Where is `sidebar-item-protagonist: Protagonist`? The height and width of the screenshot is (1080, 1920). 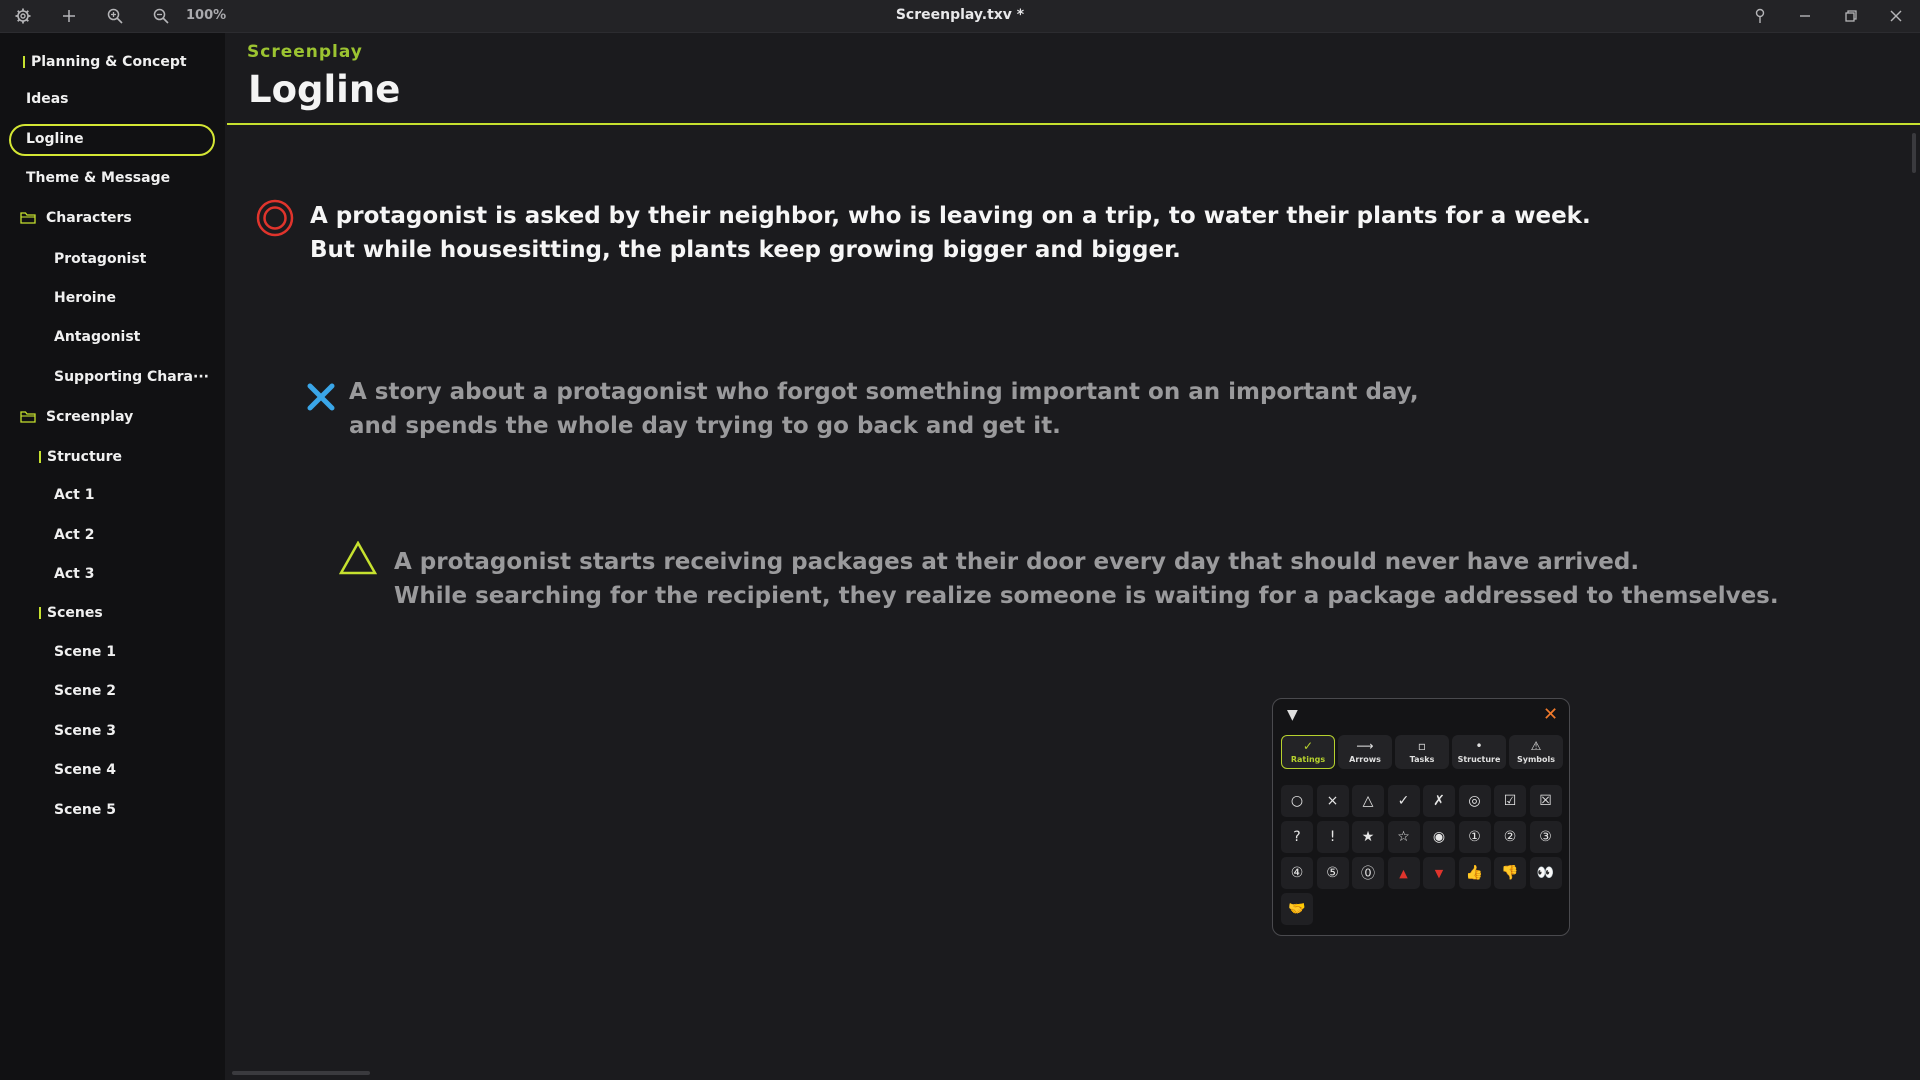 sidebar-item-protagonist: Protagonist is located at coordinates (100, 259).